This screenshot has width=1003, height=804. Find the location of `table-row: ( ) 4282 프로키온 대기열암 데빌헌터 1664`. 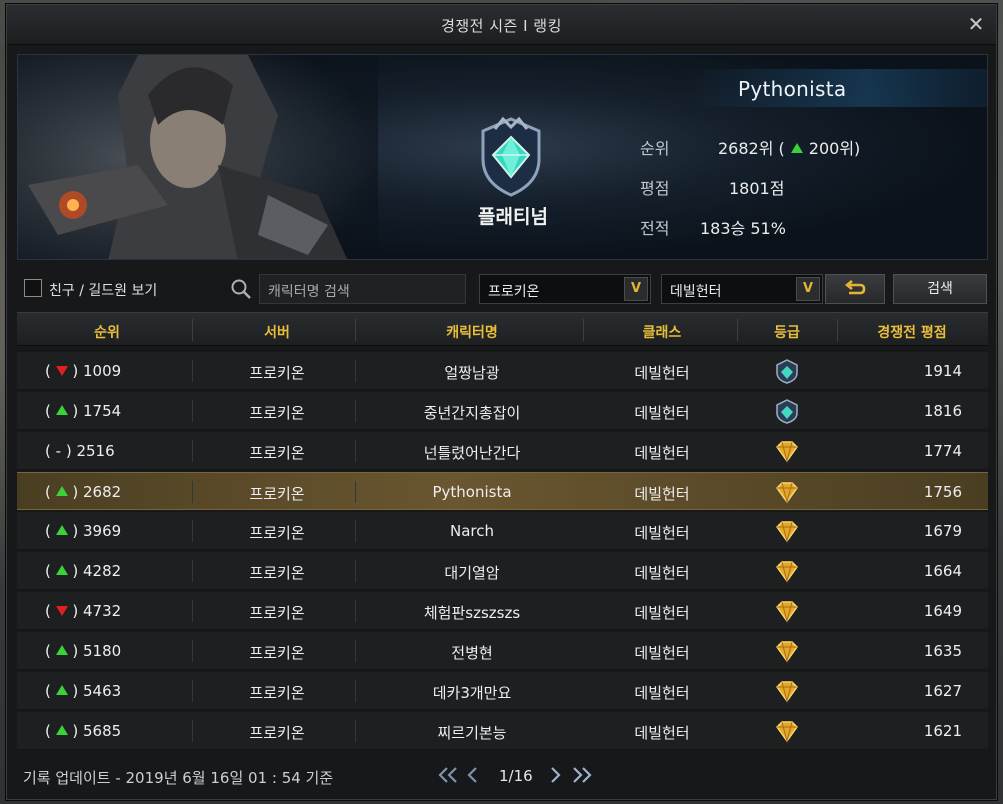

table-row: ( ) 4282 프로키온 대기열암 데빌헌터 1664 is located at coordinates (502, 571).